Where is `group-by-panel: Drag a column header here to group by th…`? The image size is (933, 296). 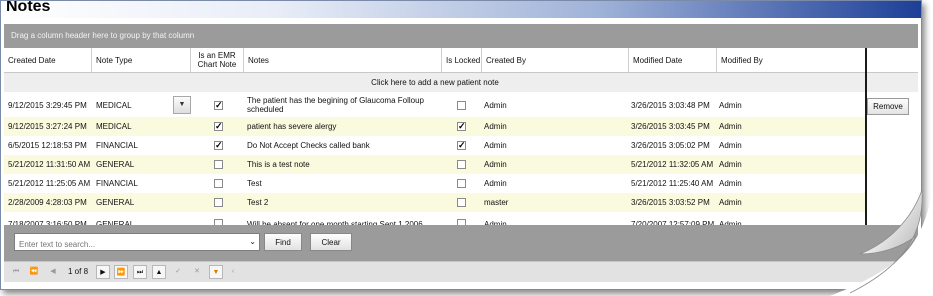
group-by-panel: Drag a column header here to group by th… is located at coordinates (461, 36).